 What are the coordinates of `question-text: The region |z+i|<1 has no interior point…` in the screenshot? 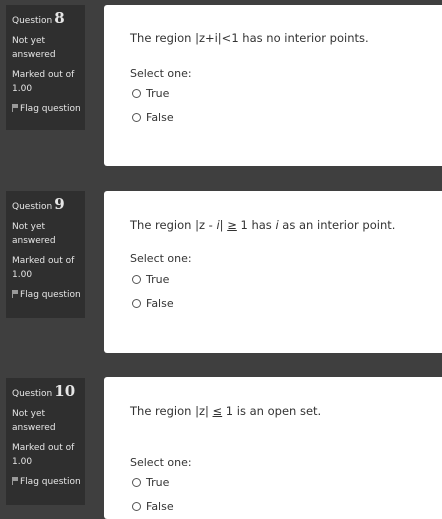 It's located at (249, 38).